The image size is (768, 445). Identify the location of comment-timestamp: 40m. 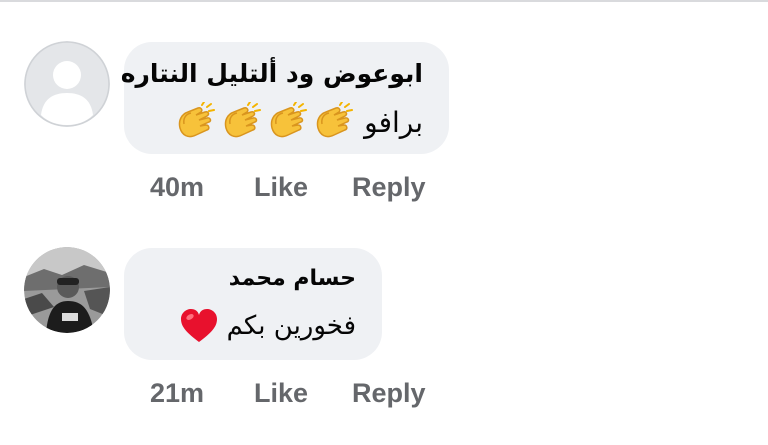
(177, 187).